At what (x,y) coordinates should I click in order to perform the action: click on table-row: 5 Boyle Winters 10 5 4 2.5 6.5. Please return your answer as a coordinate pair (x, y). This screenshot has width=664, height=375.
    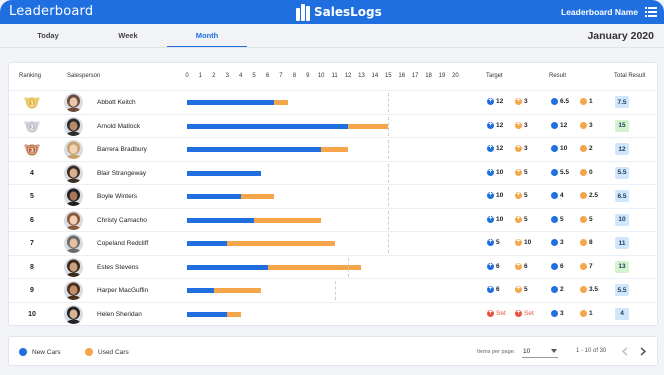
    Looking at the image, I should click on (333, 196).